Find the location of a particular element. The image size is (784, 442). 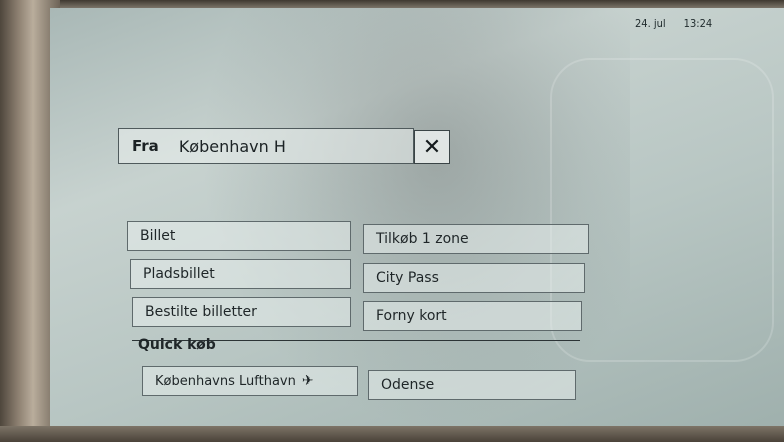

tilkob-1-zone-button: Tilkøb 1 zone is located at coordinates (476, 239).